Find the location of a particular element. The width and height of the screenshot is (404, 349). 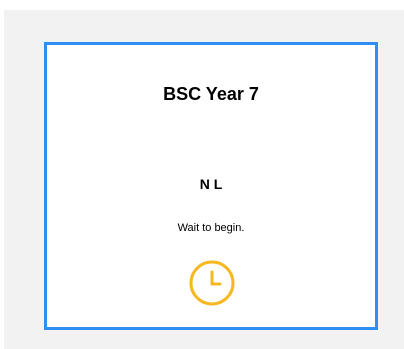

user-initials: N L is located at coordinates (211, 184).